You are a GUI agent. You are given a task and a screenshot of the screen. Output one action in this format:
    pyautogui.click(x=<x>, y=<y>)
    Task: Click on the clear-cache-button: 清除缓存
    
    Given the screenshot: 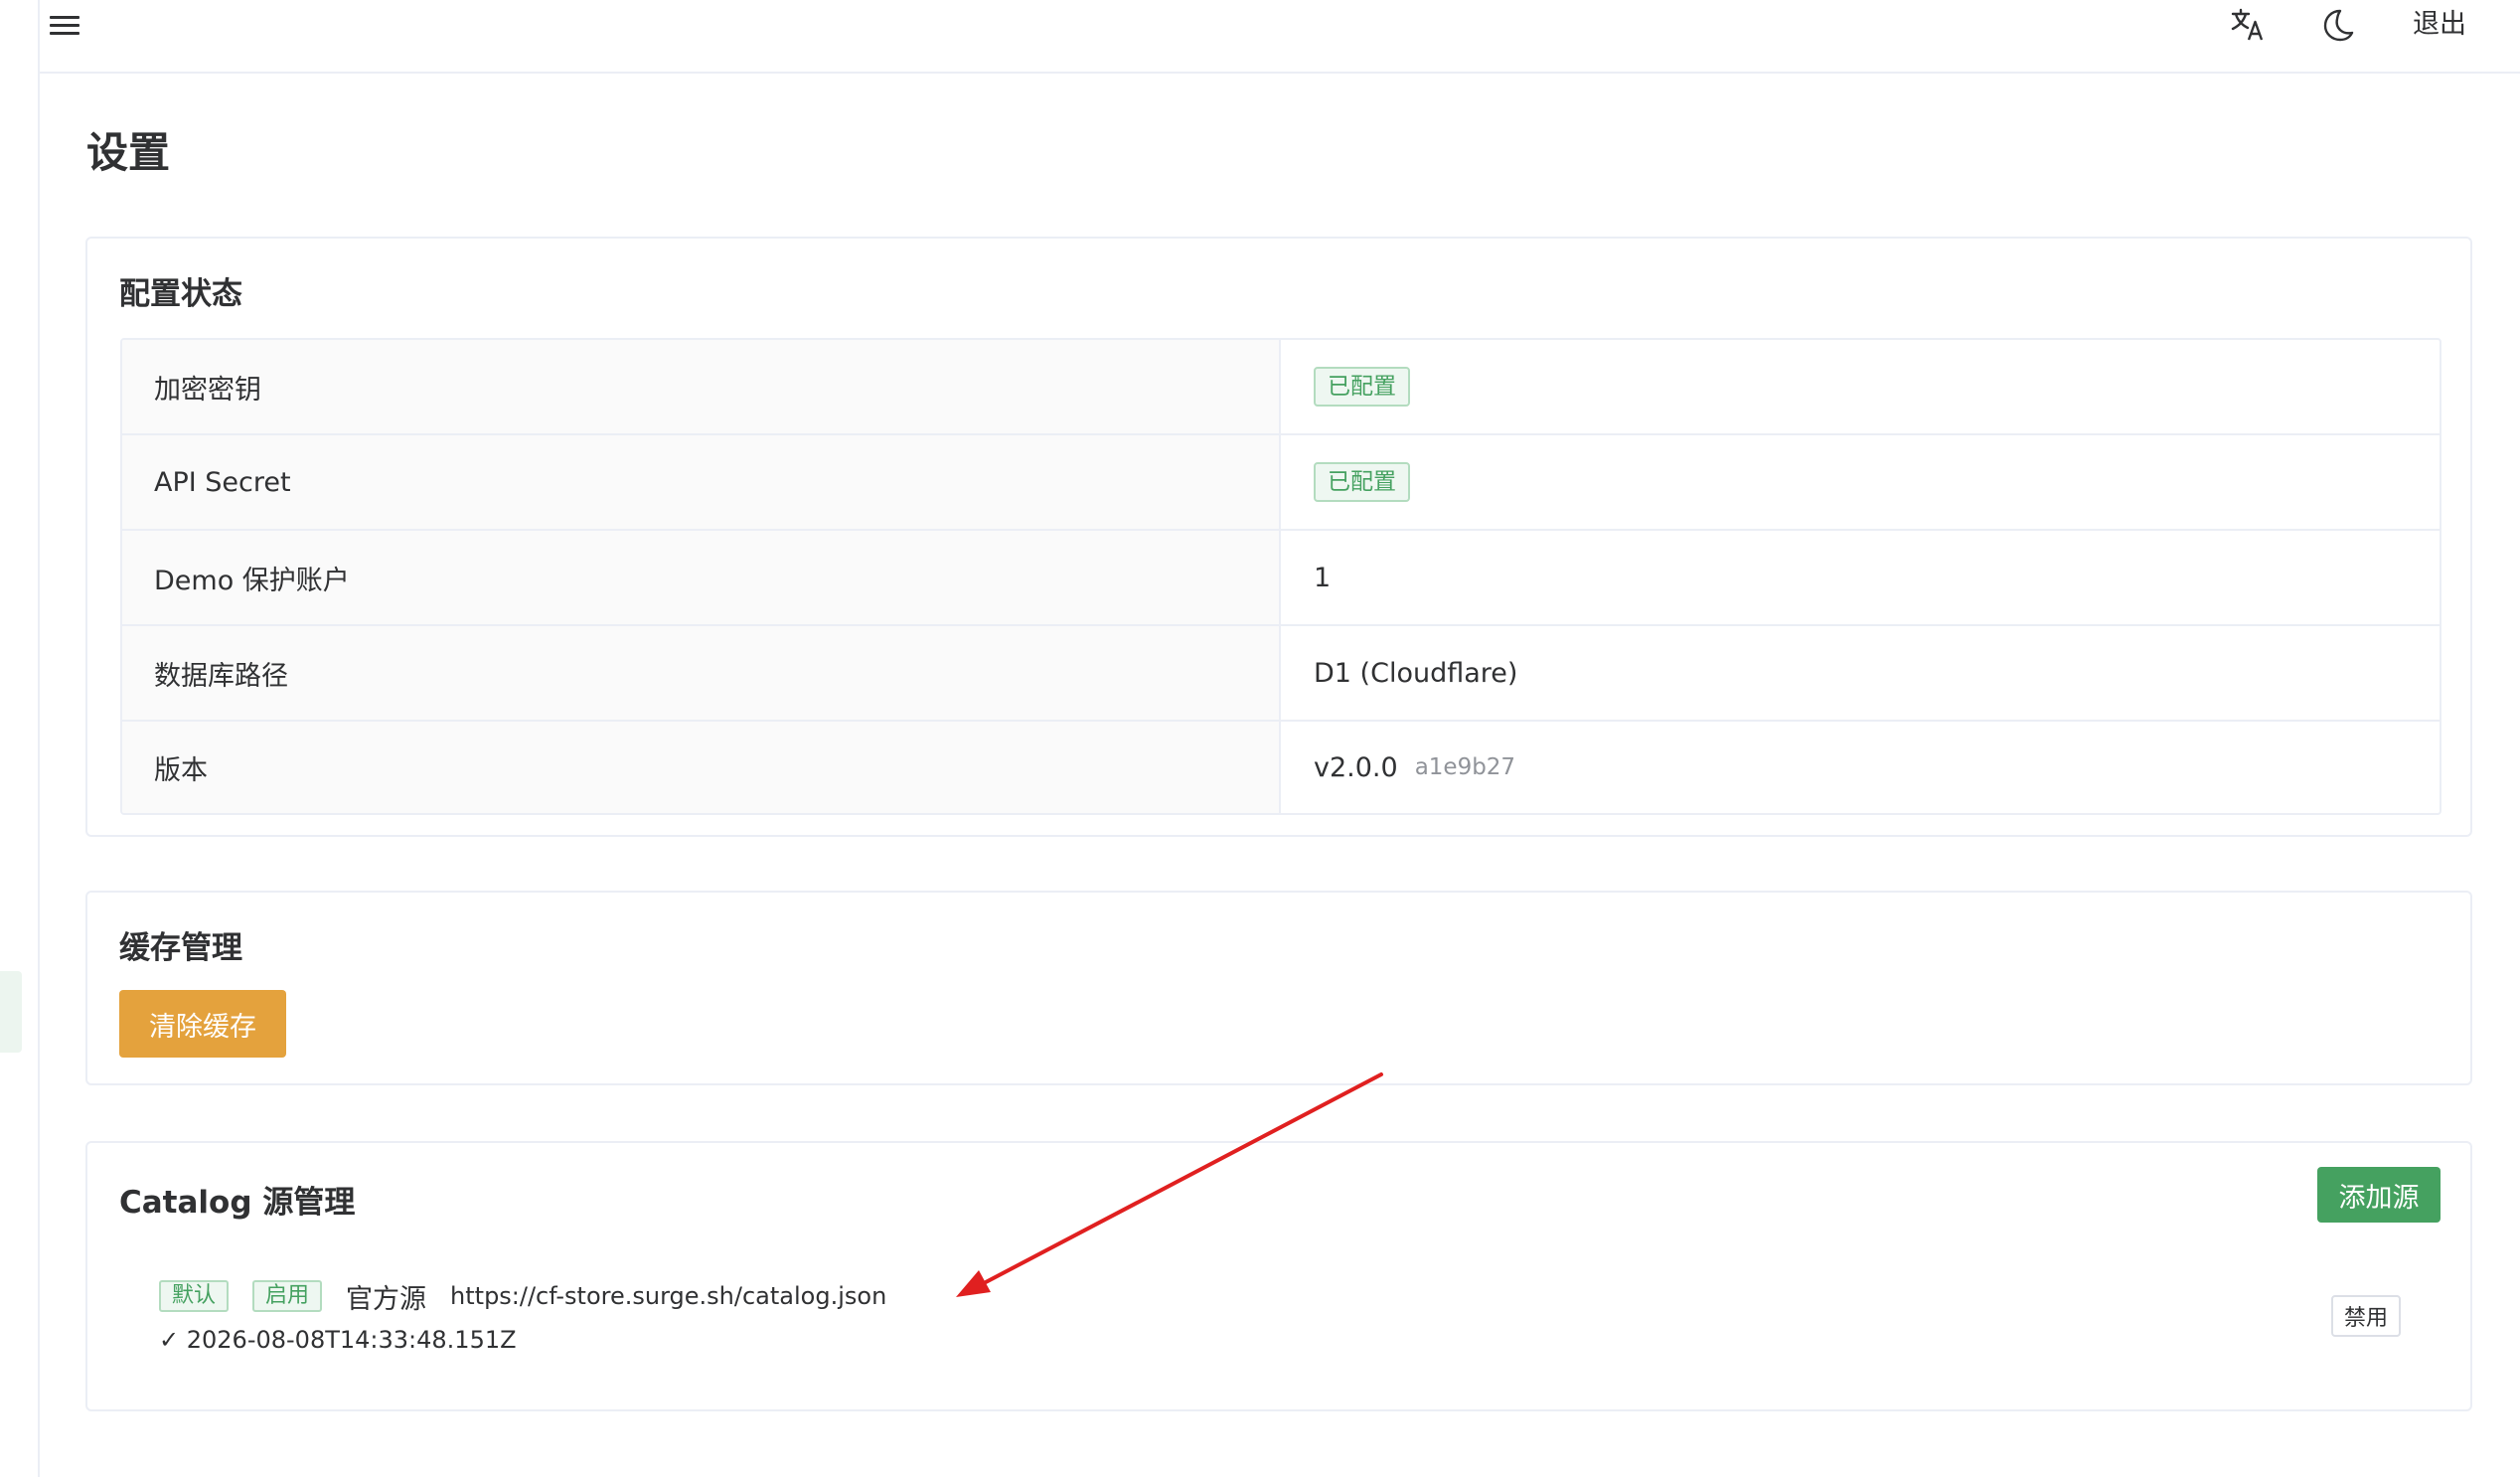 What is the action you would take?
    pyautogui.click(x=202, y=1024)
    